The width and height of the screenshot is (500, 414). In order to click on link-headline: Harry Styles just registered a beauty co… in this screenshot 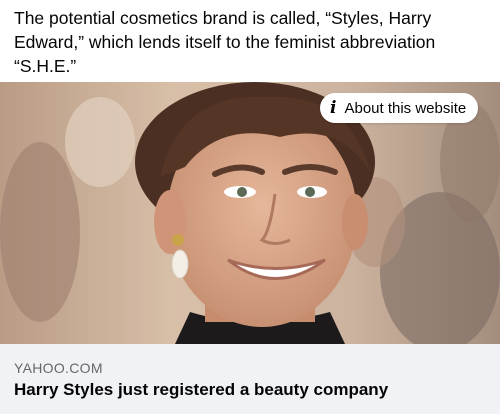, I will do `click(201, 390)`.